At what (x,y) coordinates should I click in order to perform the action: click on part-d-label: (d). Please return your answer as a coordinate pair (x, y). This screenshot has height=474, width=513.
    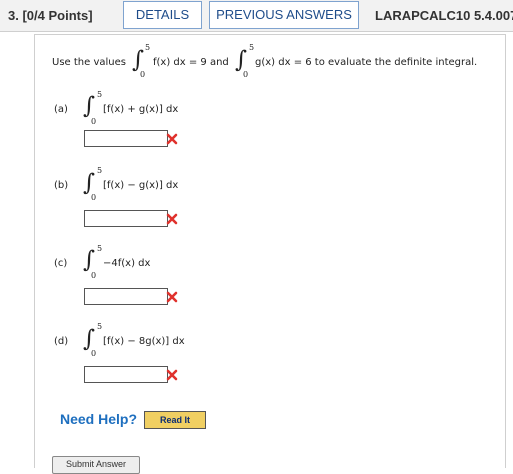
    Looking at the image, I should click on (61, 341).